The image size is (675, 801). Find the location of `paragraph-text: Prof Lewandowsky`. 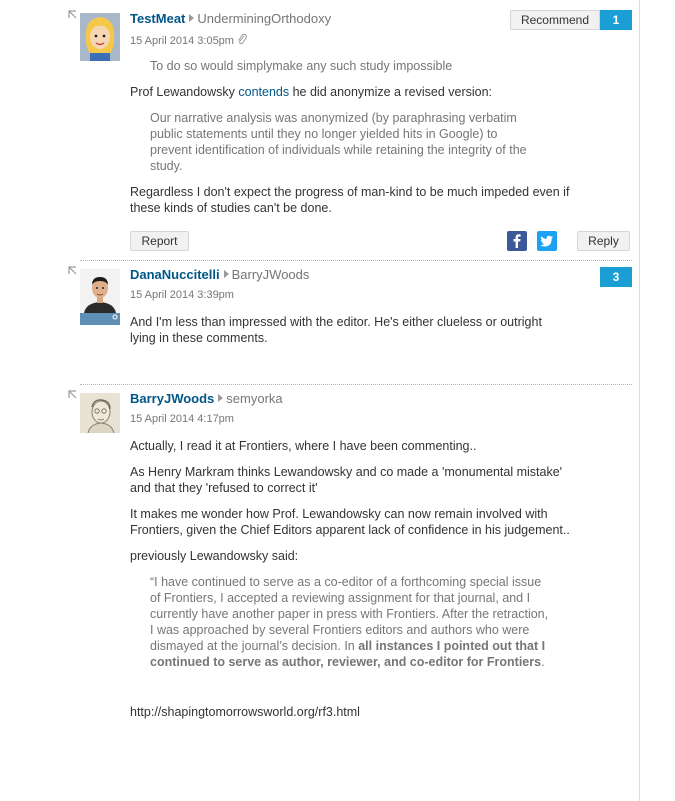

paragraph-text: Prof Lewandowsky is located at coordinates (184, 92).